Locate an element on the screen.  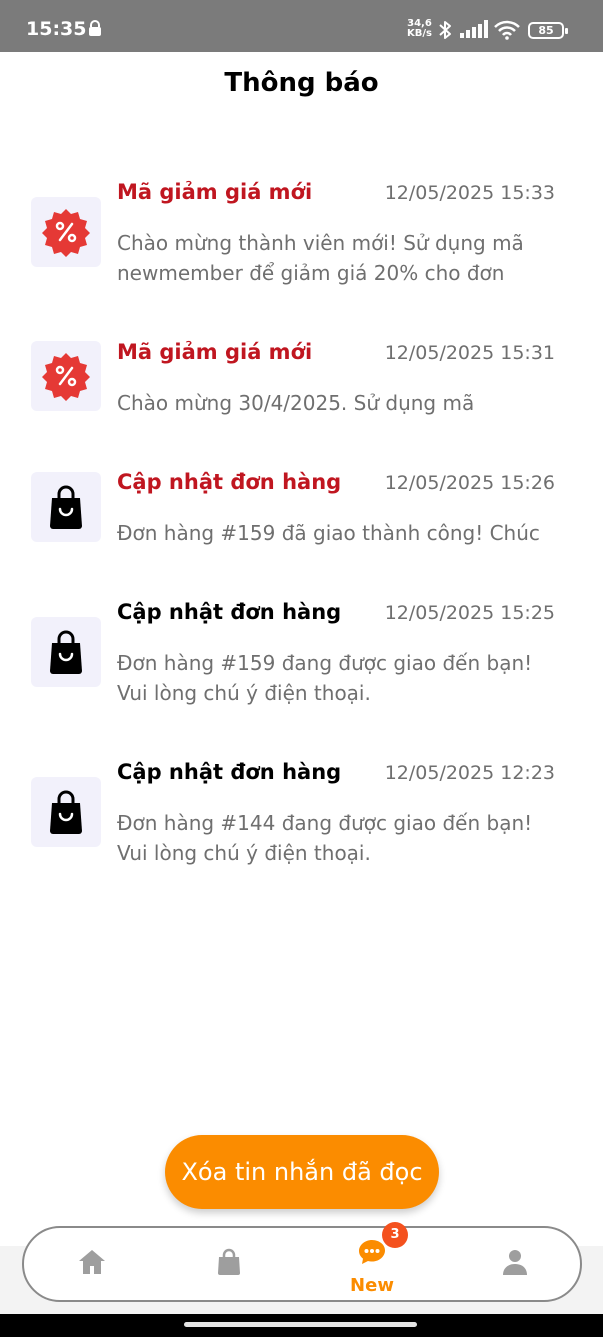
nav-profile is located at coordinates (515, 1266).